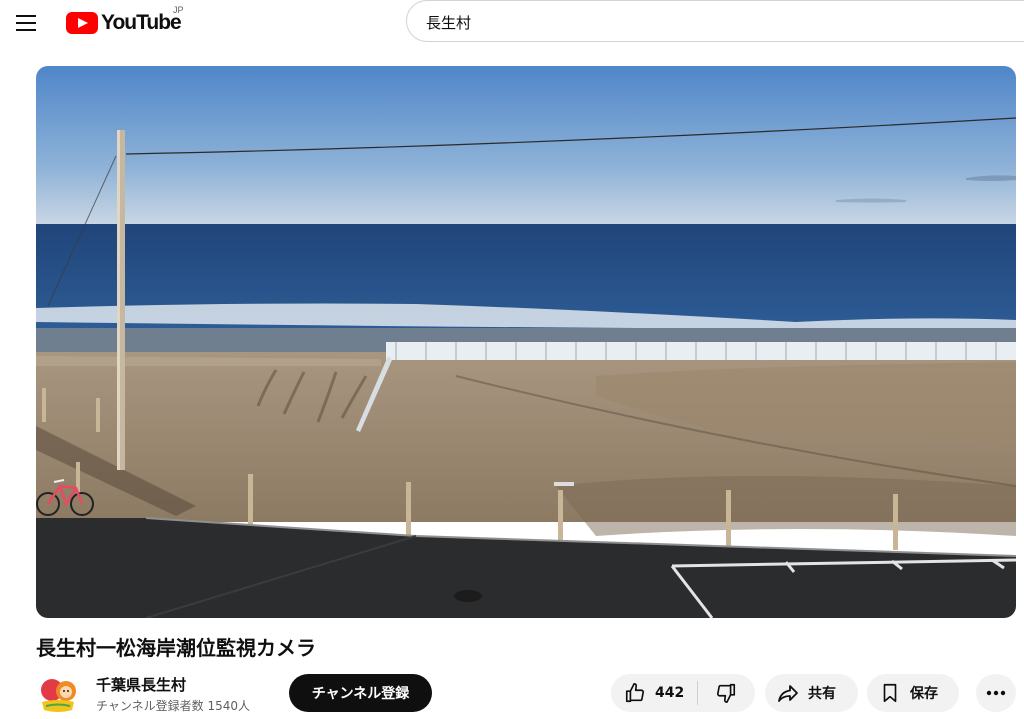  I want to click on save-button: 保存, so click(913, 693).